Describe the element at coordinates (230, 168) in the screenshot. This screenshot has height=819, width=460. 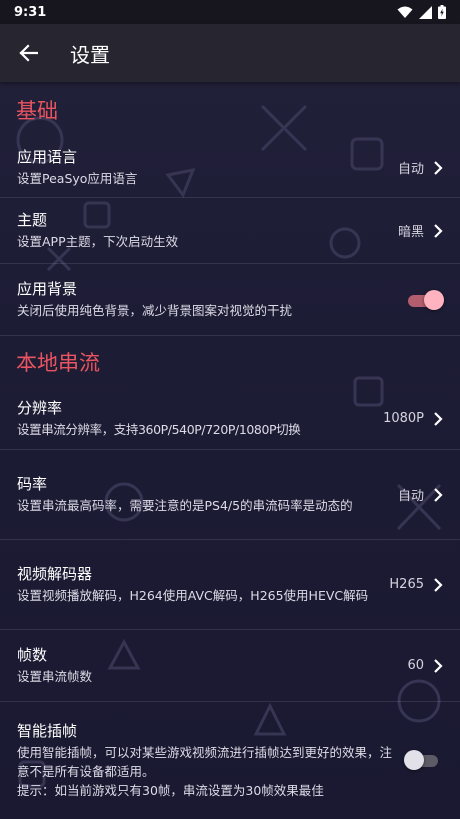
I see `setting-app-language: 应用语言 设置PeaSyo应用语言 自动` at that location.